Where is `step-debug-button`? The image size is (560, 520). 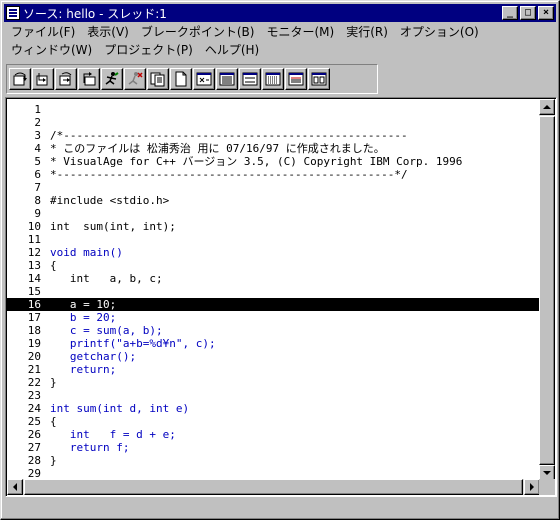 step-debug-button is located at coordinates (66, 79).